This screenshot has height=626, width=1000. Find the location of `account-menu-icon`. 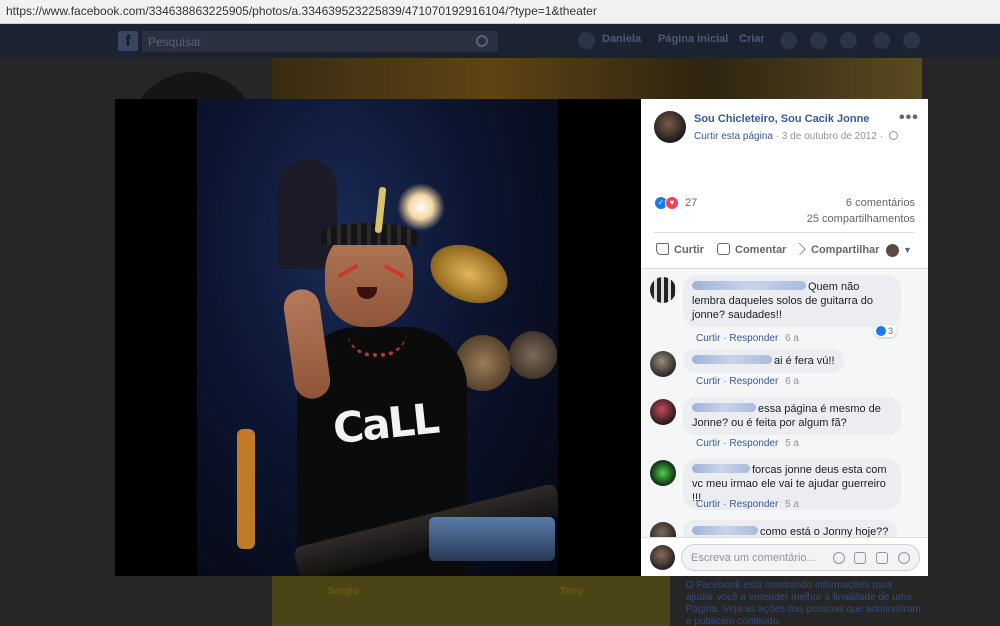

account-menu-icon is located at coordinates (911, 40).